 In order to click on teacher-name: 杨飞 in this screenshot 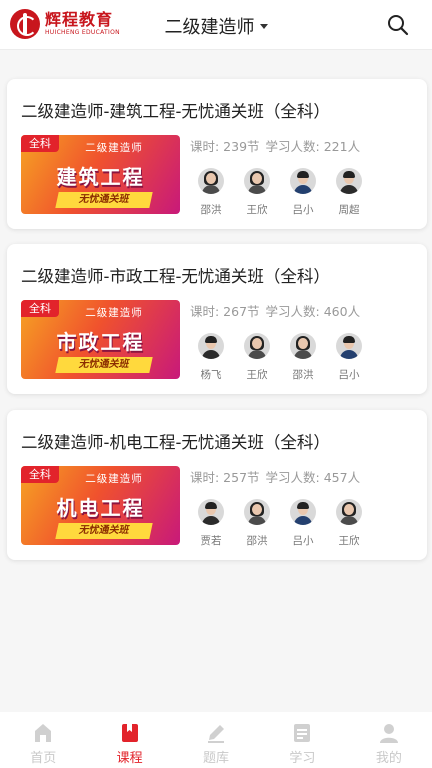, I will do `click(211, 375)`.